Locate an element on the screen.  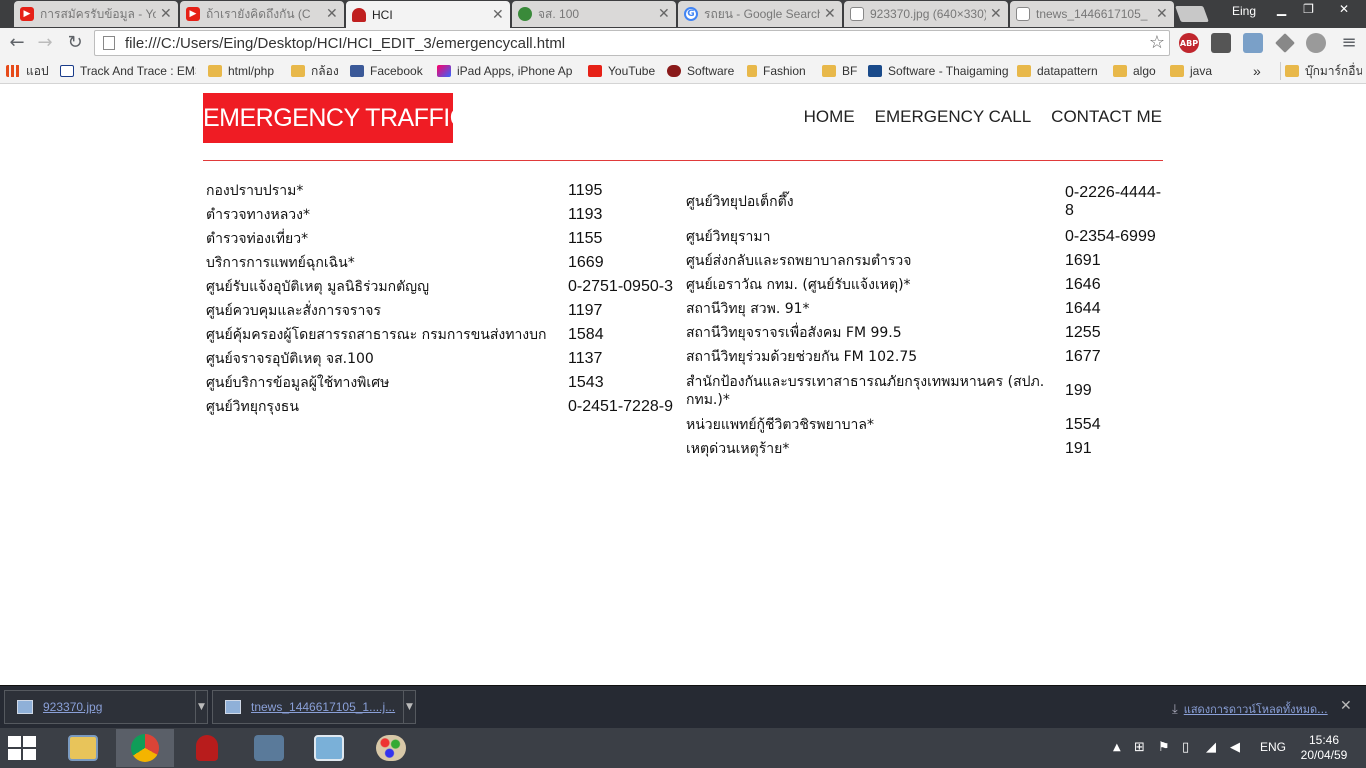
other-bookmarks: บุ๊กมาร์กอื่นๆ is located at coordinates (1321, 71).